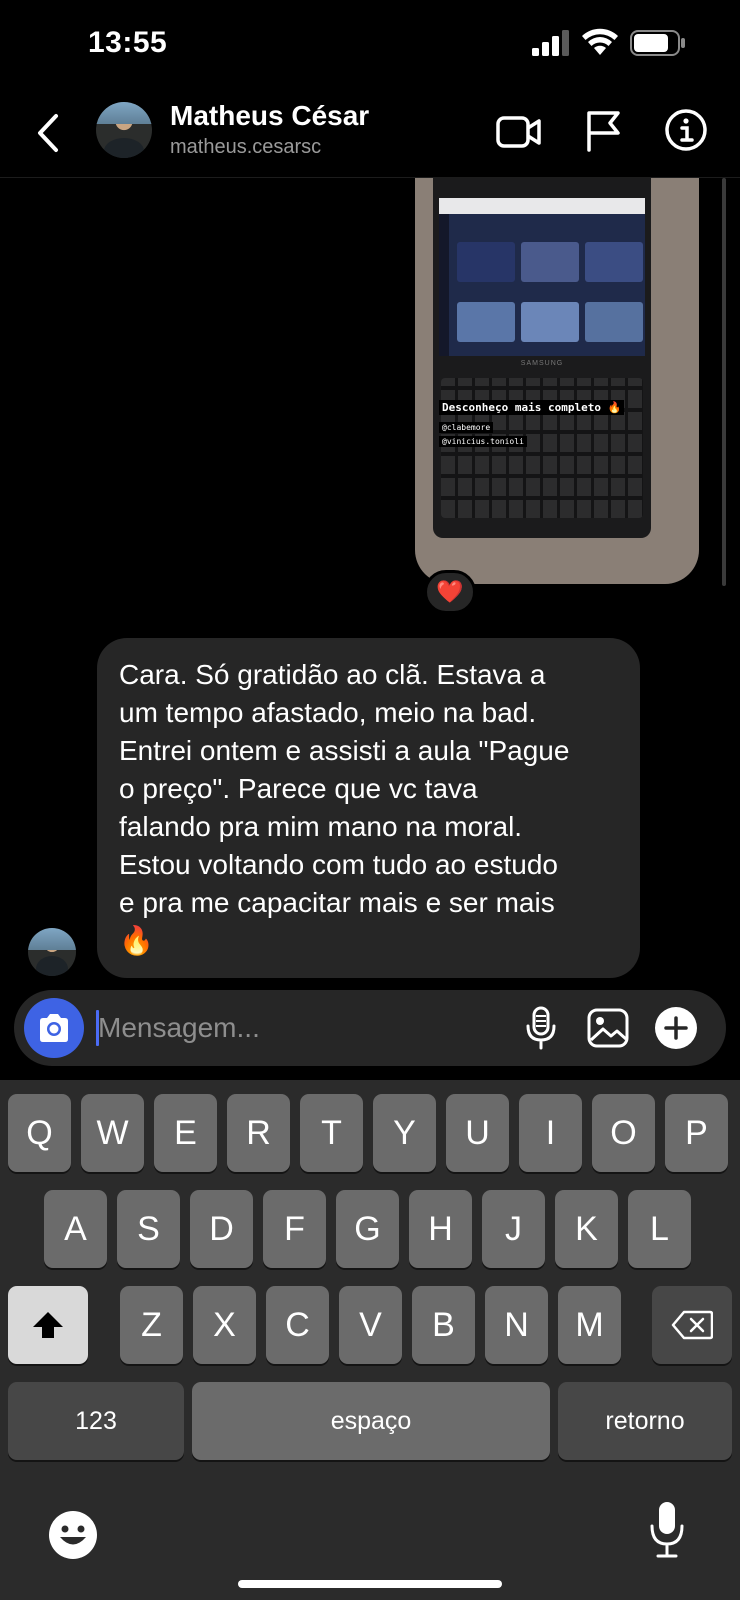 This screenshot has height=1600, width=740. I want to click on key-b: B, so click(443, 1325).